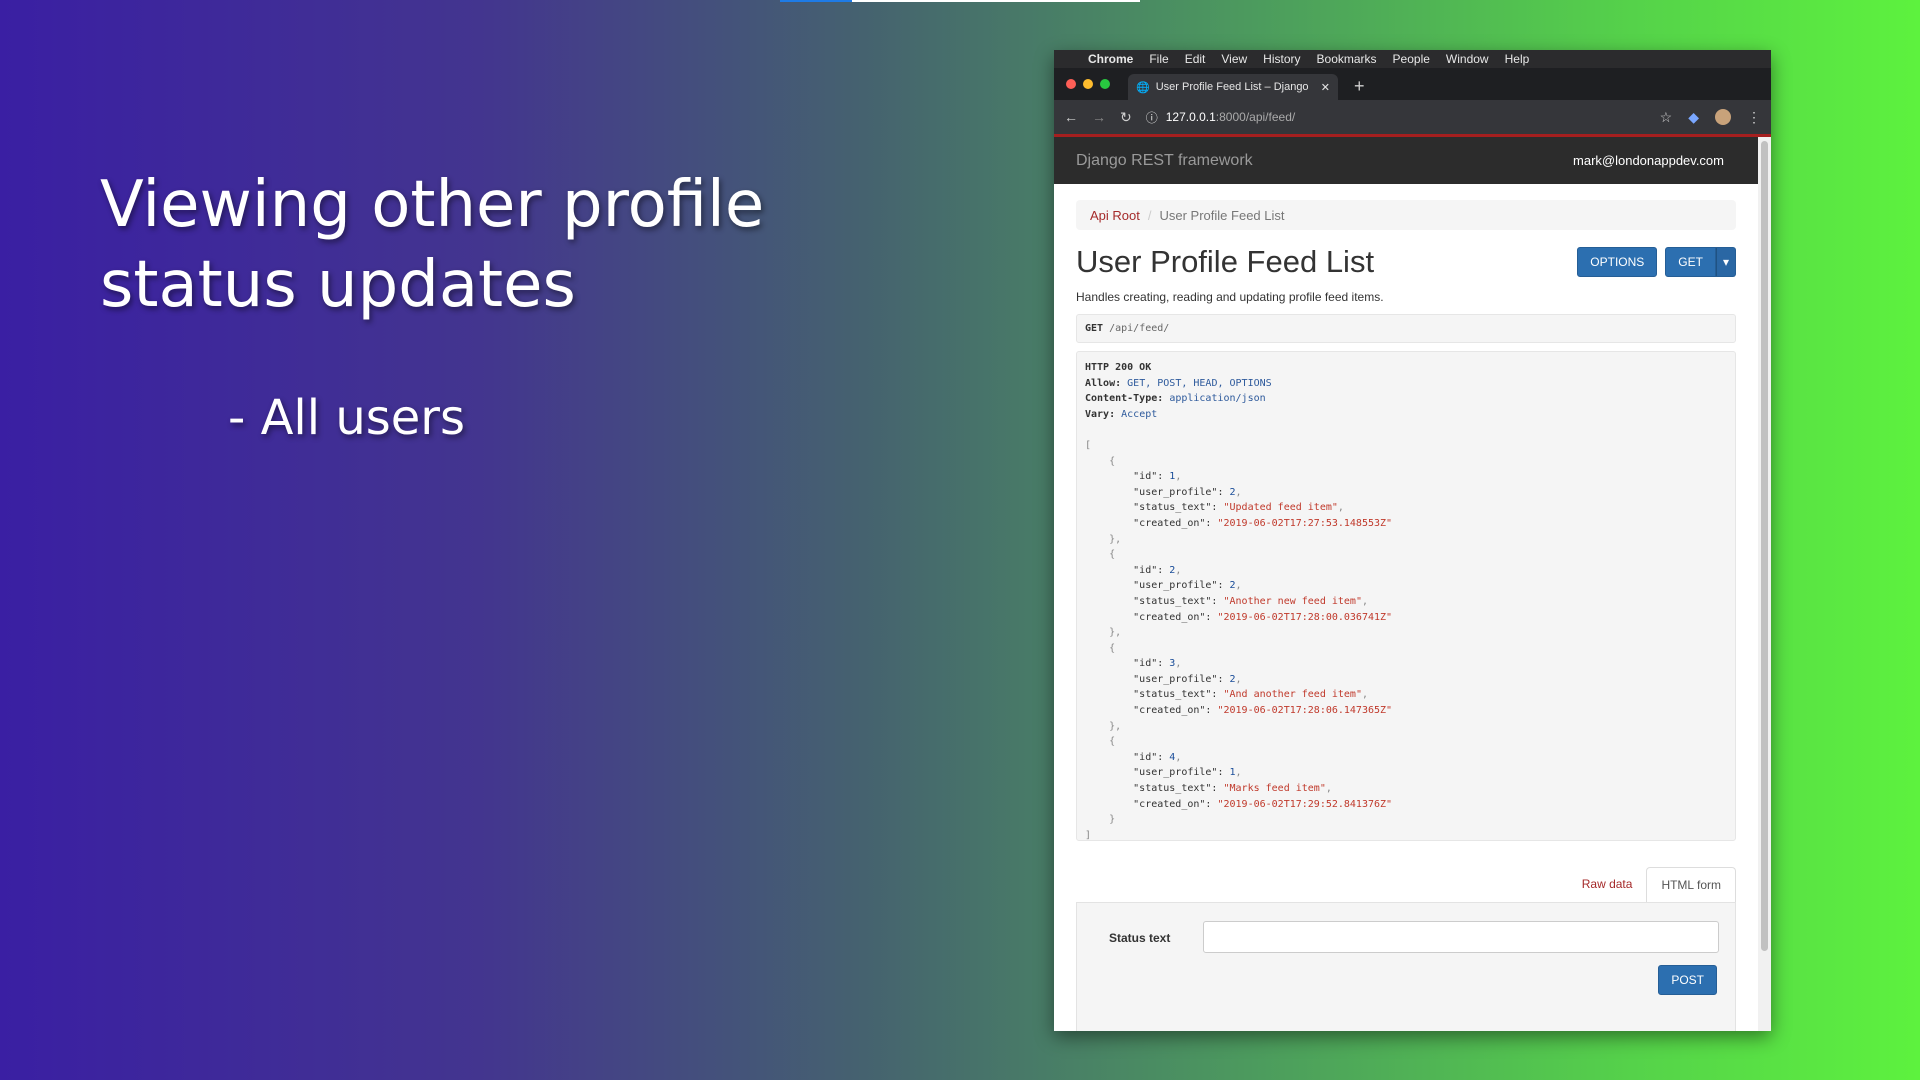 The width and height of the screenshot is (1920, 1080). I want to click on browser-tab: 🌐 User Profile Feed List – Django ✕, so click(1233, 87).